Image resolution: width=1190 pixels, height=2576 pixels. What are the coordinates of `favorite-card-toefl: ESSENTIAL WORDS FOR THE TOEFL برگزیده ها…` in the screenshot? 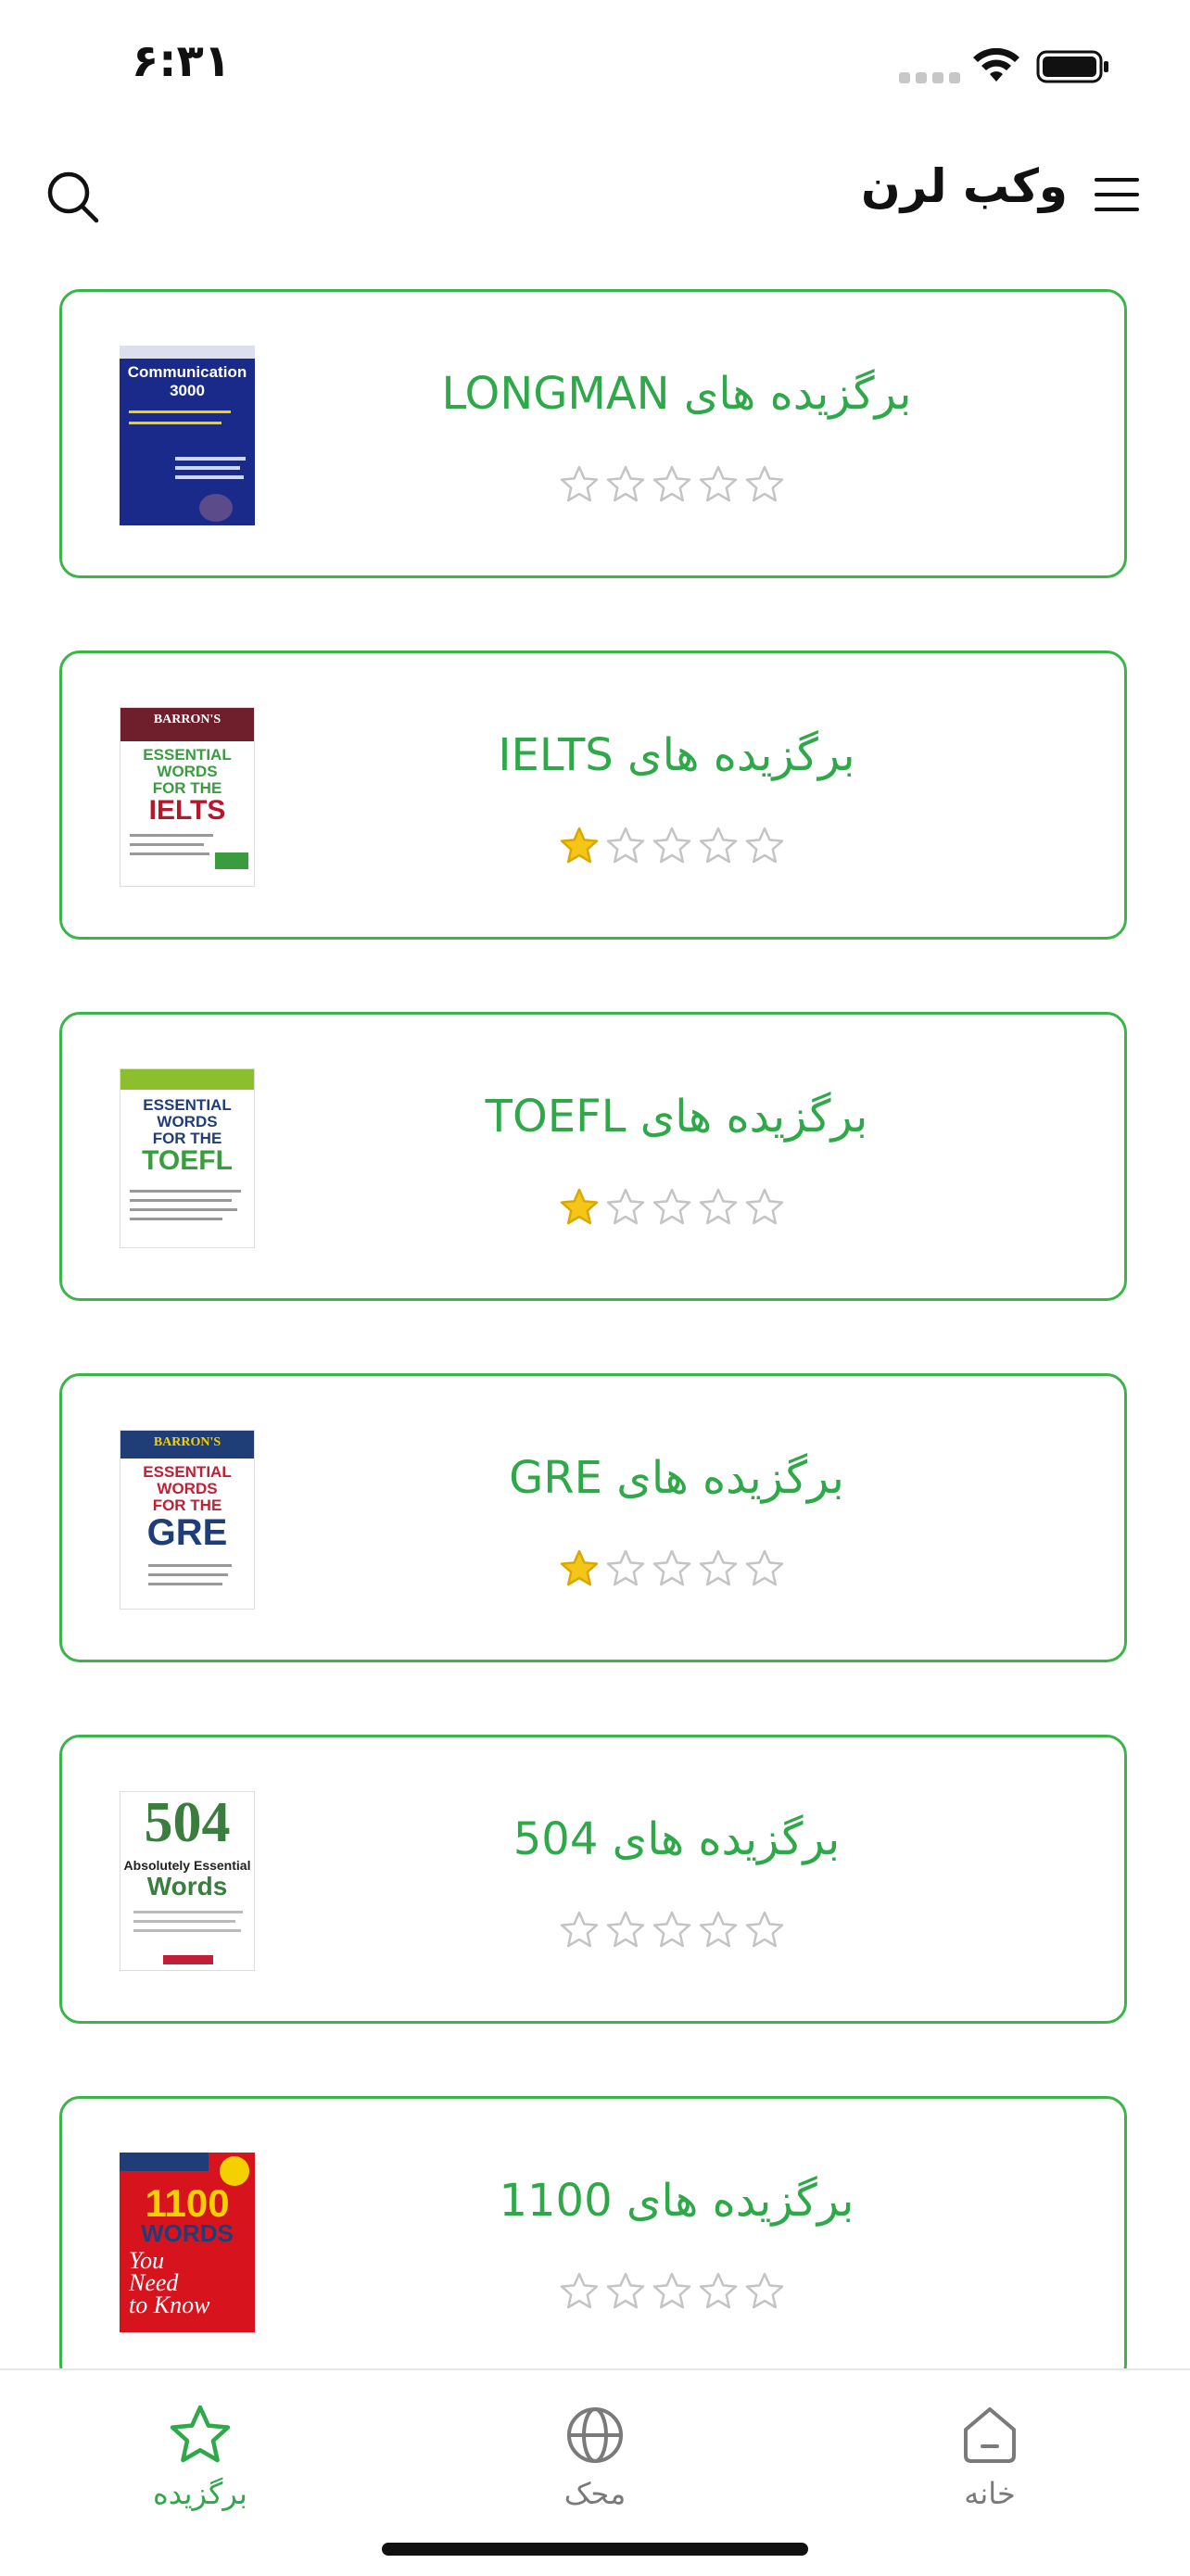 It's located at (593, 1156).